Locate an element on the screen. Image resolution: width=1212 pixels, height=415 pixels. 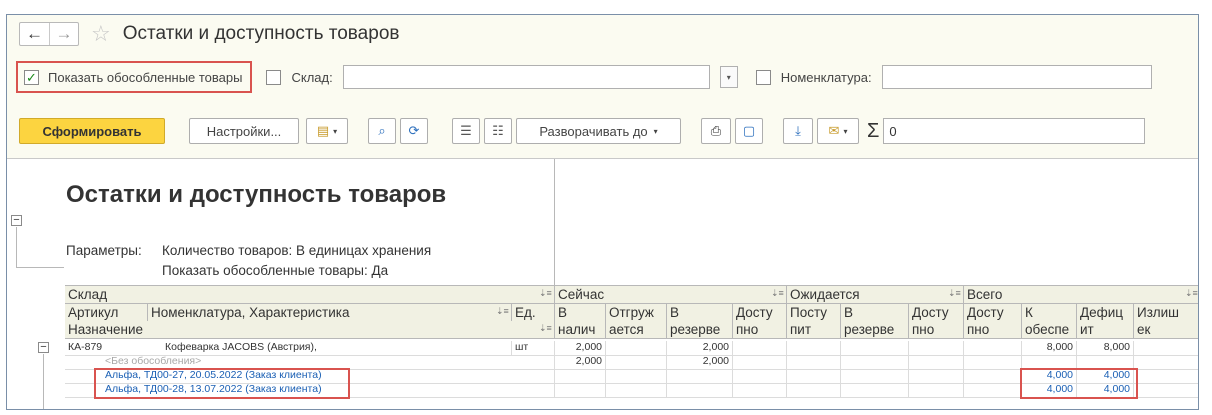
sum-field: 0 is located at coordinates (1014, 131).